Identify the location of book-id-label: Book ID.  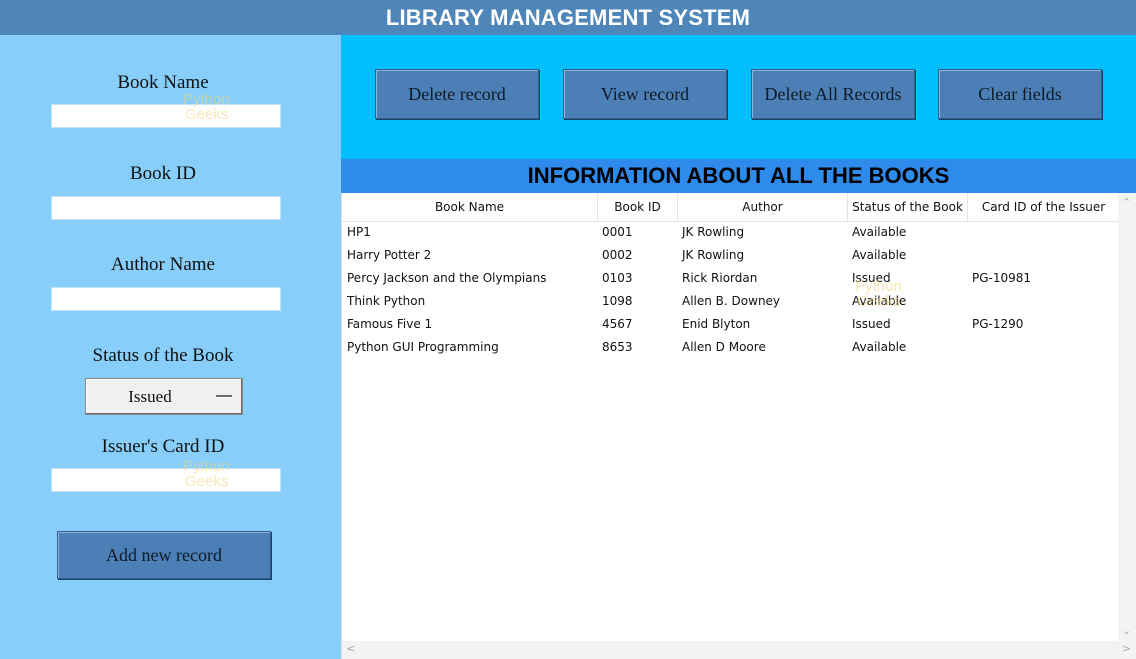
(163, 173).